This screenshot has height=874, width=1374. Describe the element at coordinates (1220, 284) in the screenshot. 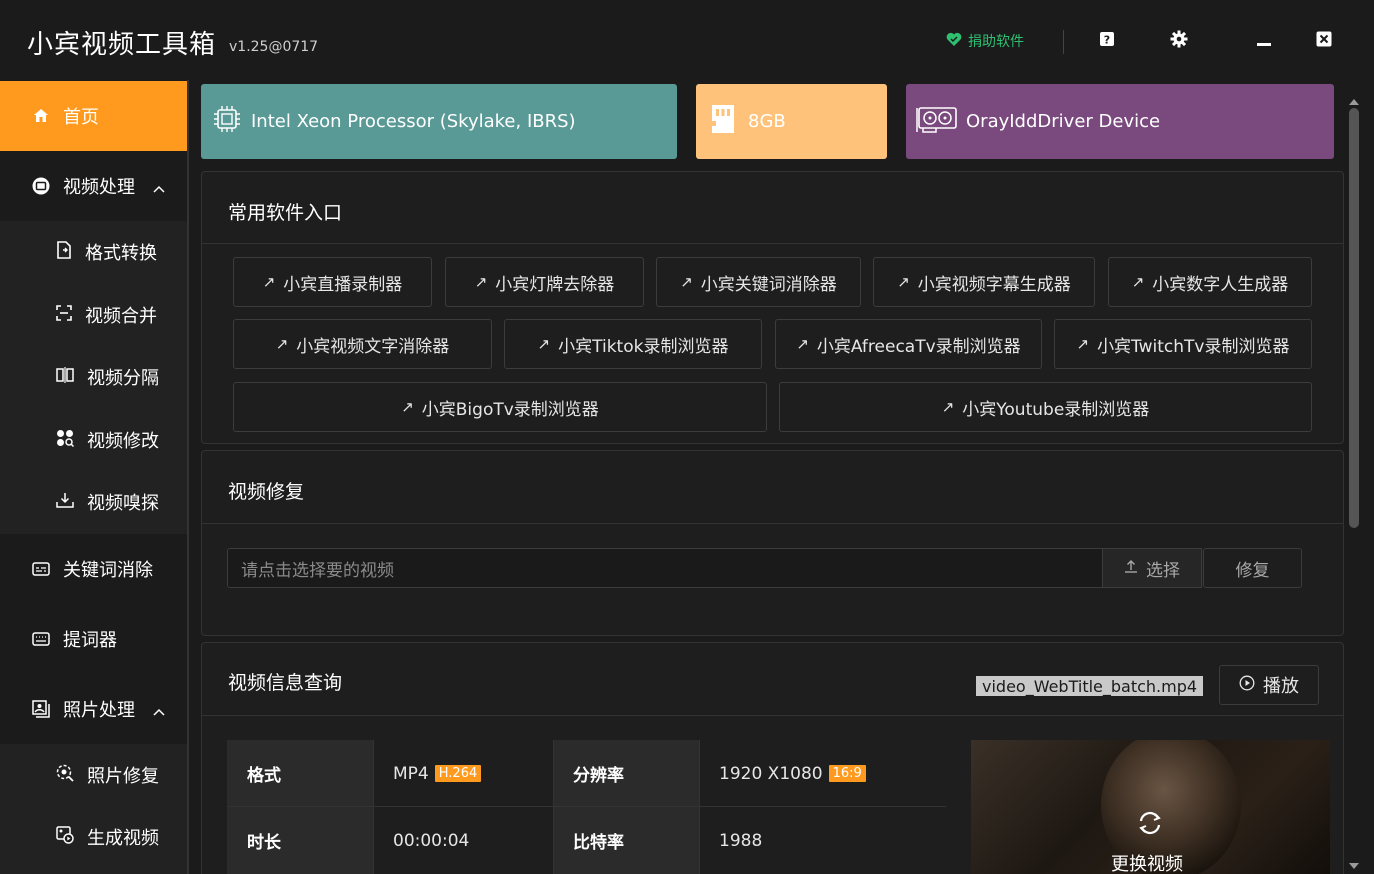

I see `link-label: 小宾数字人生成器` at that location.